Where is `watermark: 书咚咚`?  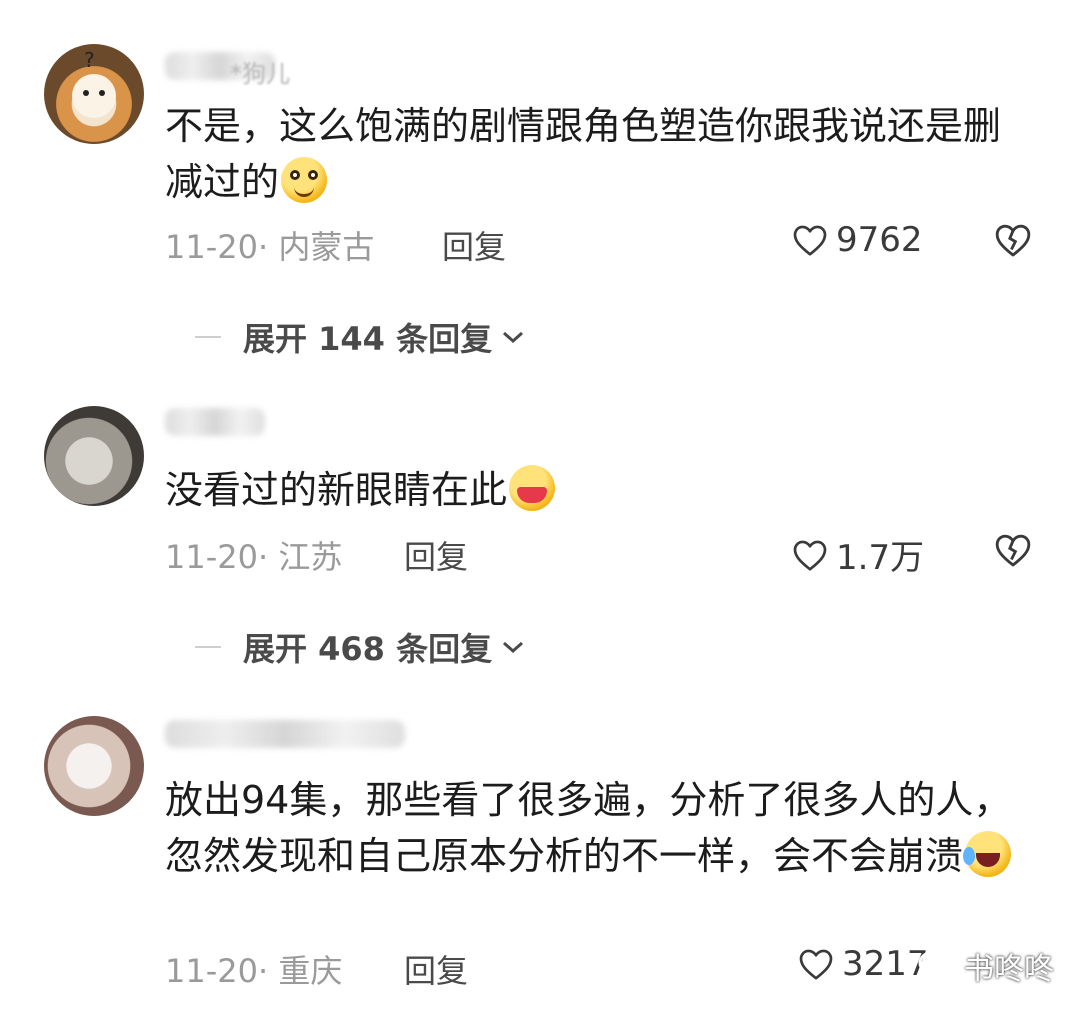 watermark: 书咚咚 is located at coordinates (986, 966).